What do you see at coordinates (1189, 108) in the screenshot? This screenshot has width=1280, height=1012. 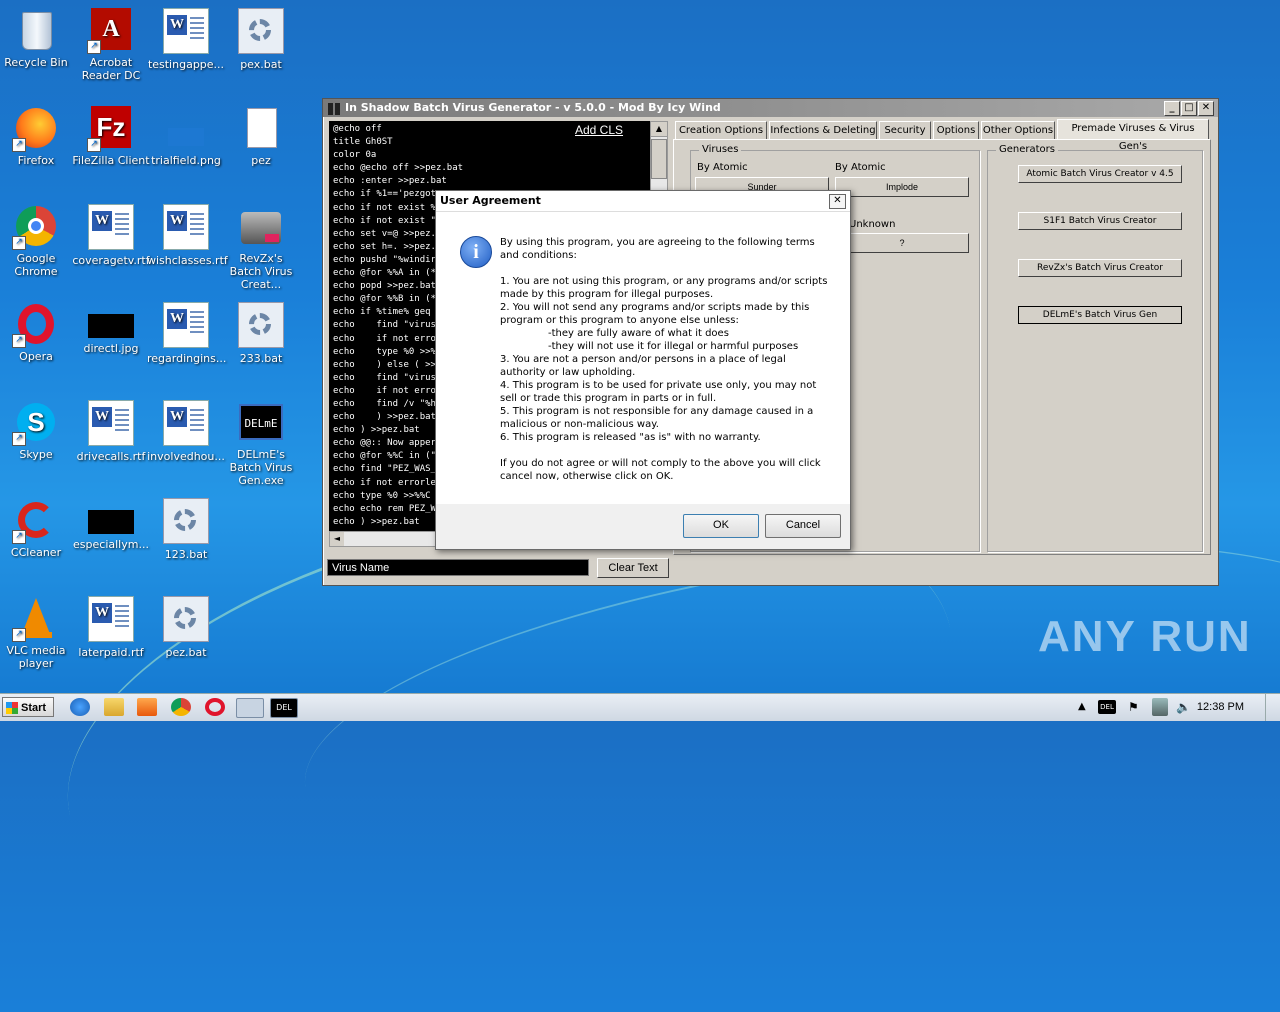 I see `maximize-button: □` at bounding box center [1189, 108].